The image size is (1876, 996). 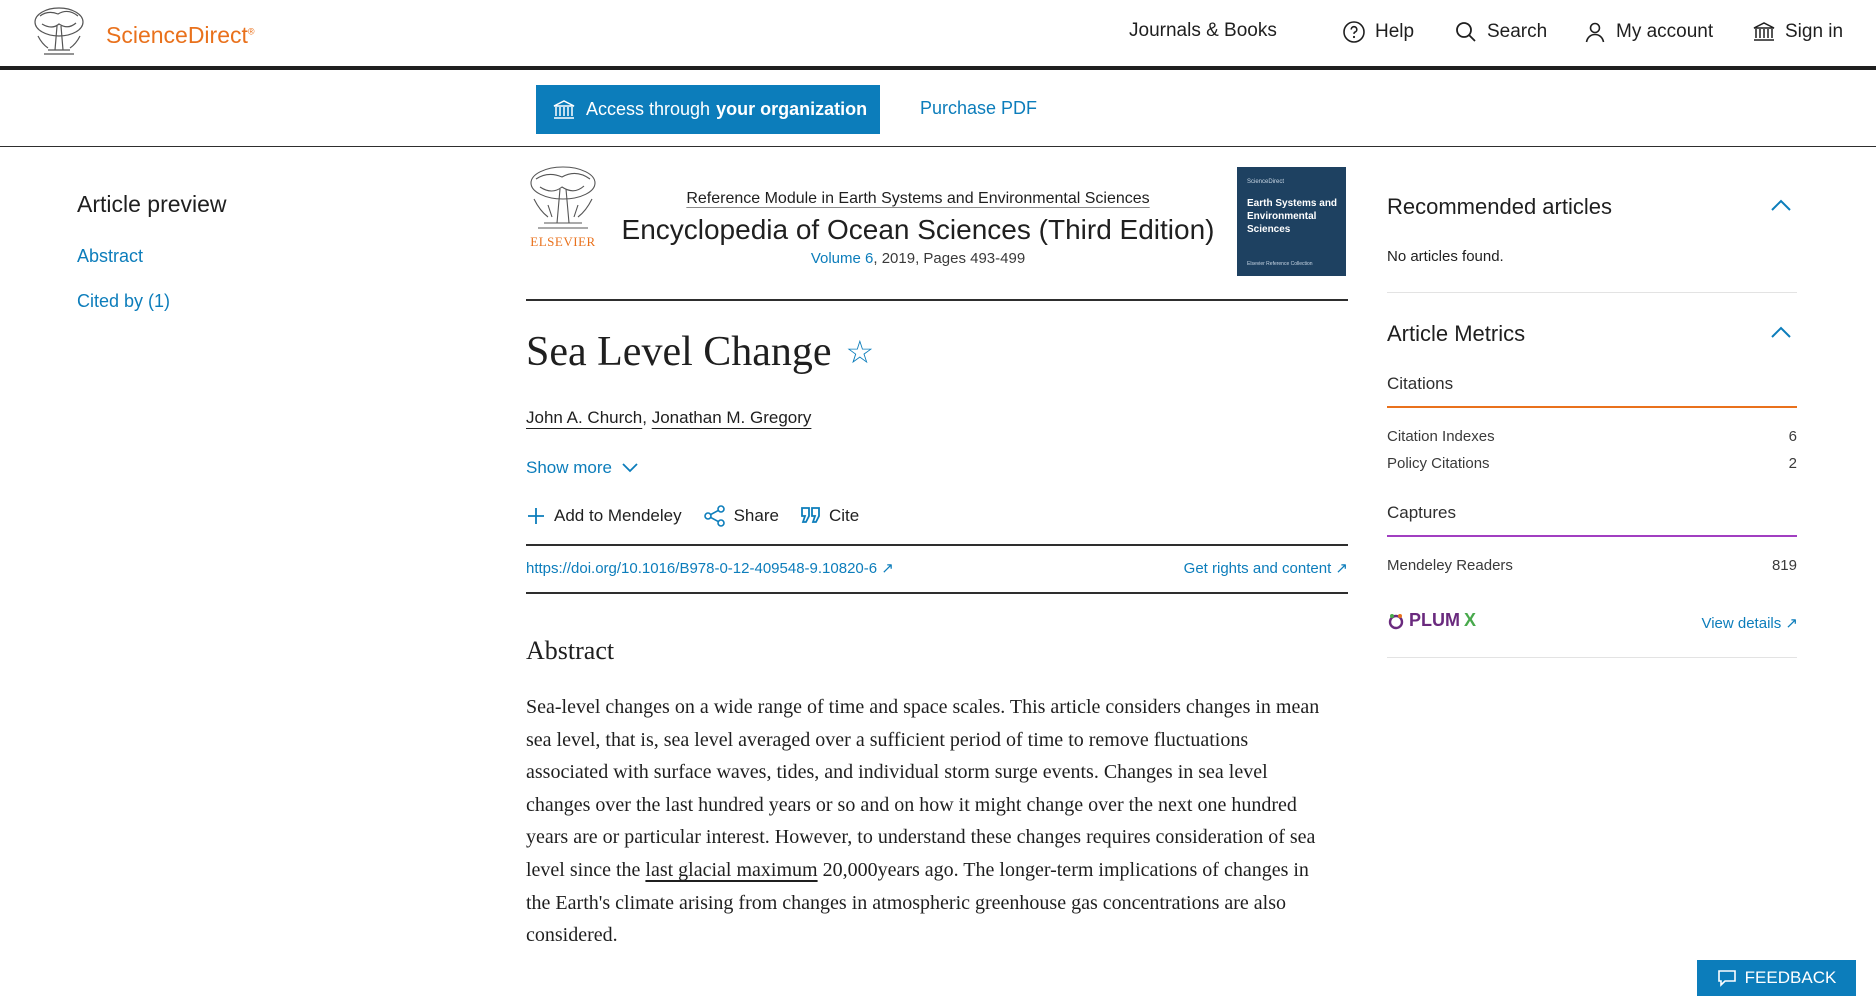 I want to click on plumx-logo: PLUM X, so click(x=1431, y=620).